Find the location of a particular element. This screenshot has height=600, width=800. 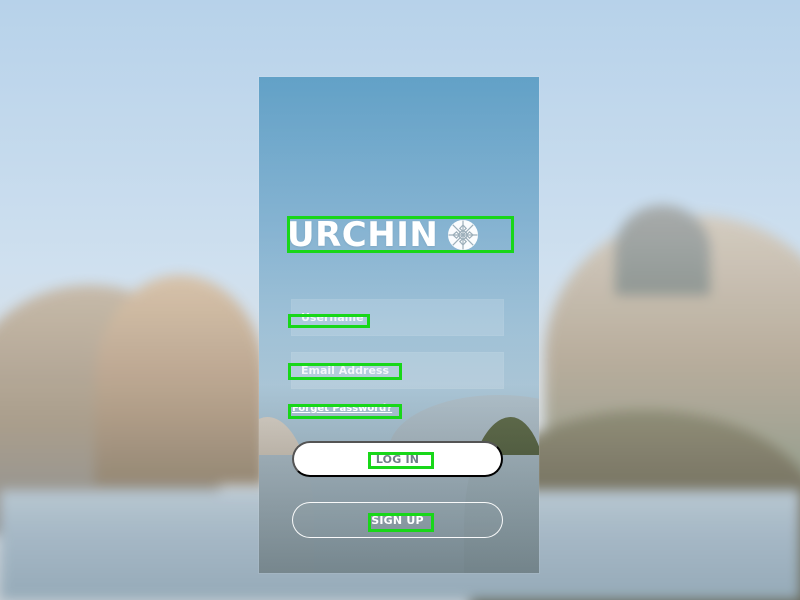

signup-button: SIGN UP is located at coordinates (397, 520).